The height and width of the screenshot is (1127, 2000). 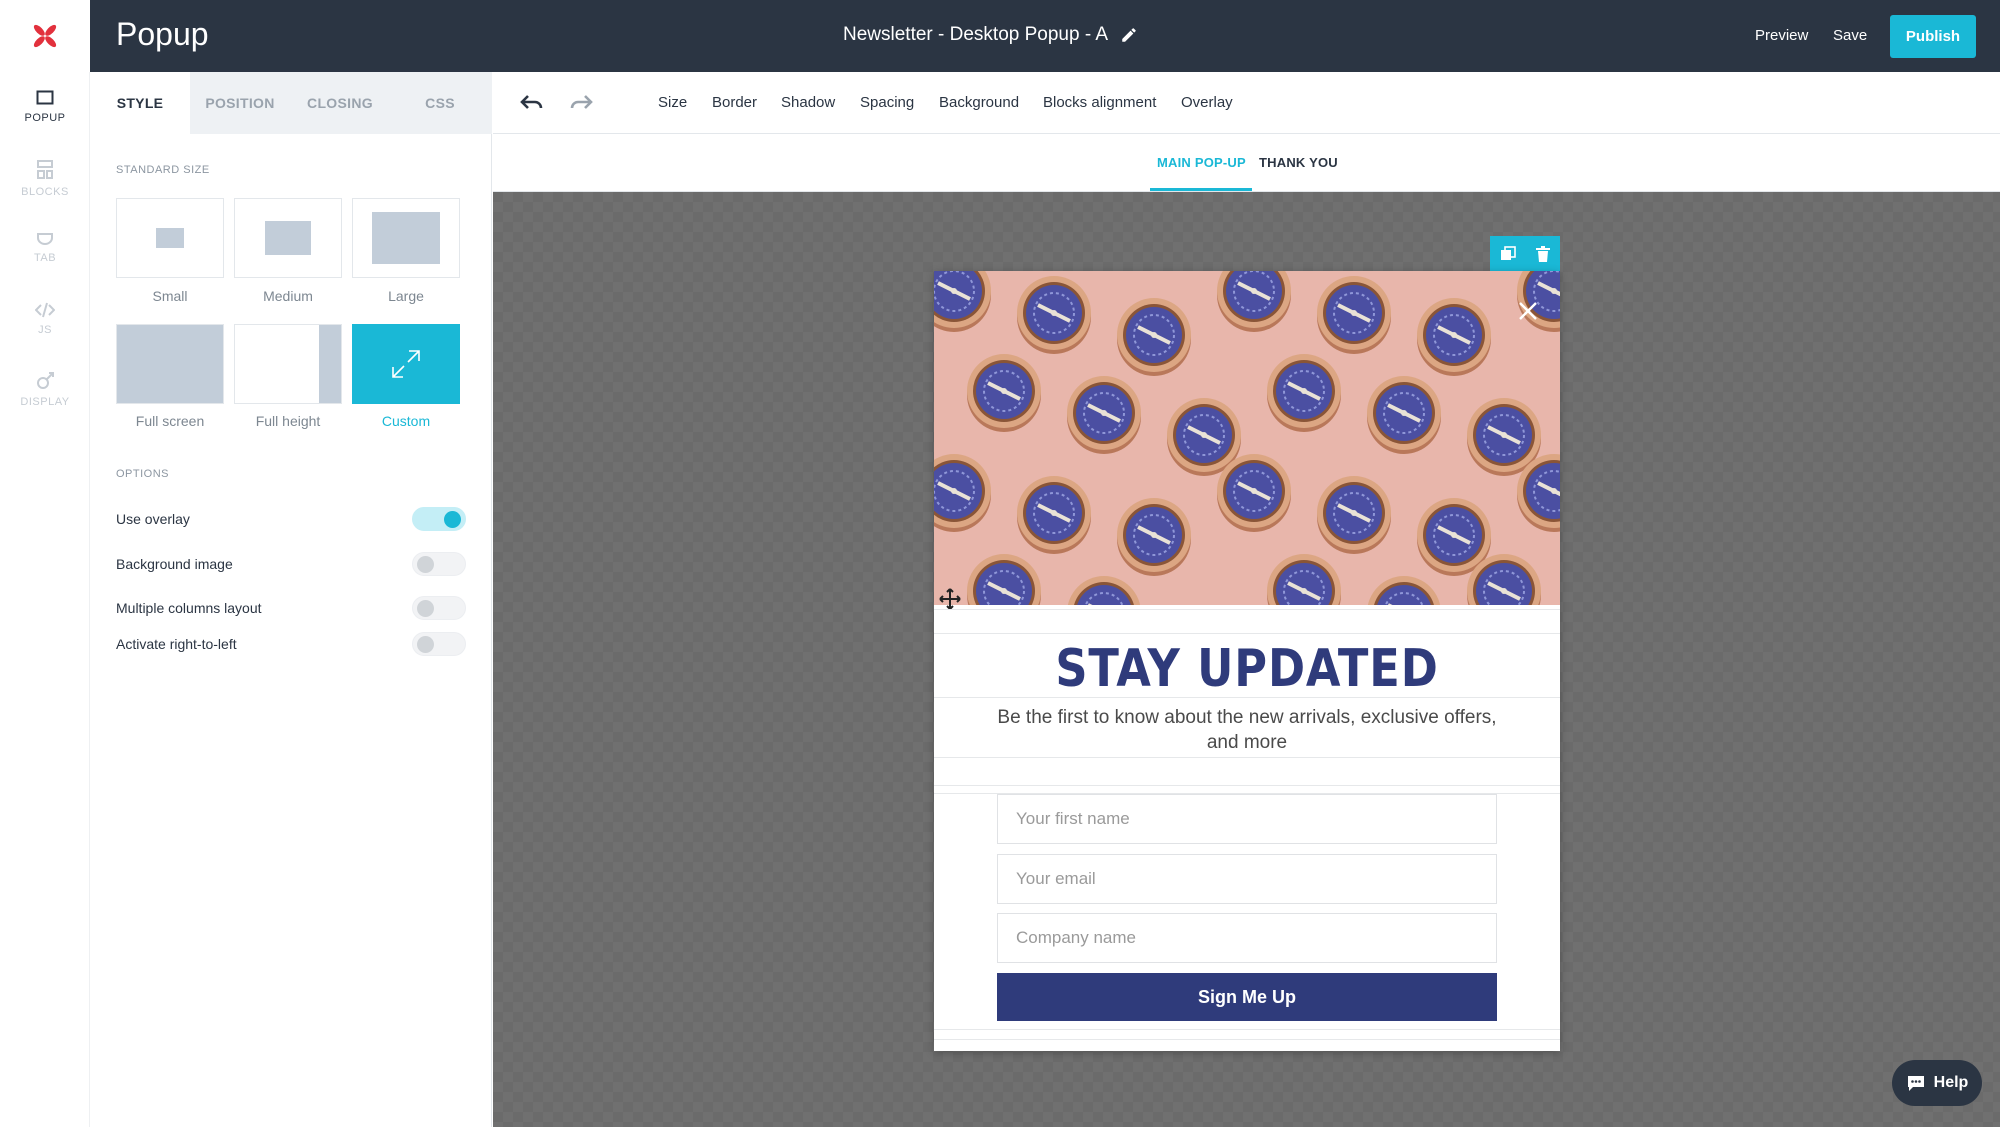 What do you see at coordinates (440, 103) in the screenshot?
I see `tab-css: CSS` at bounding box center [440, 103].